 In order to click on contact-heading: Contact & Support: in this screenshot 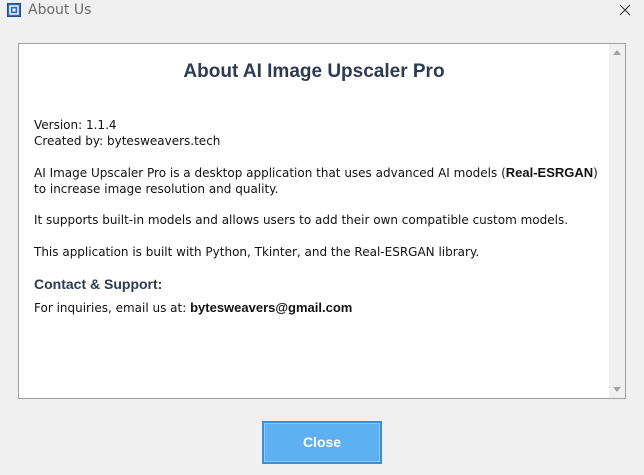, I will do `click(98, 284)`.